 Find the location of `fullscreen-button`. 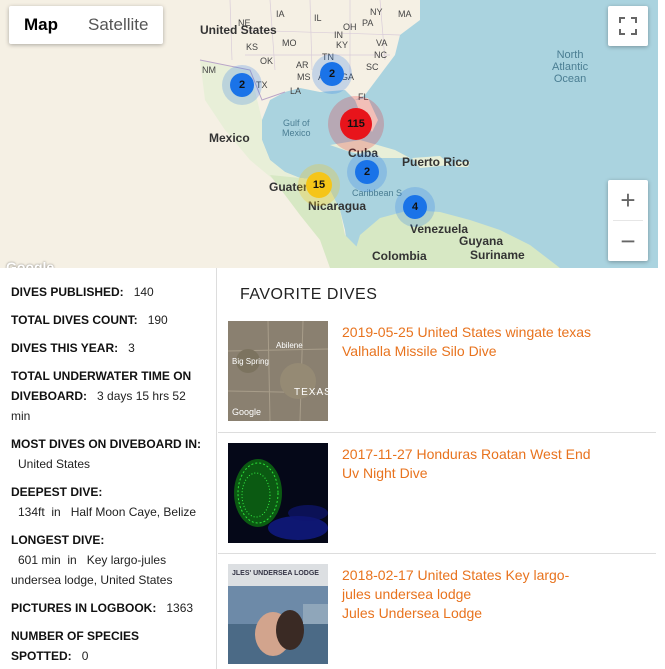

fullscreen-button is located at coordinates (628, 26).